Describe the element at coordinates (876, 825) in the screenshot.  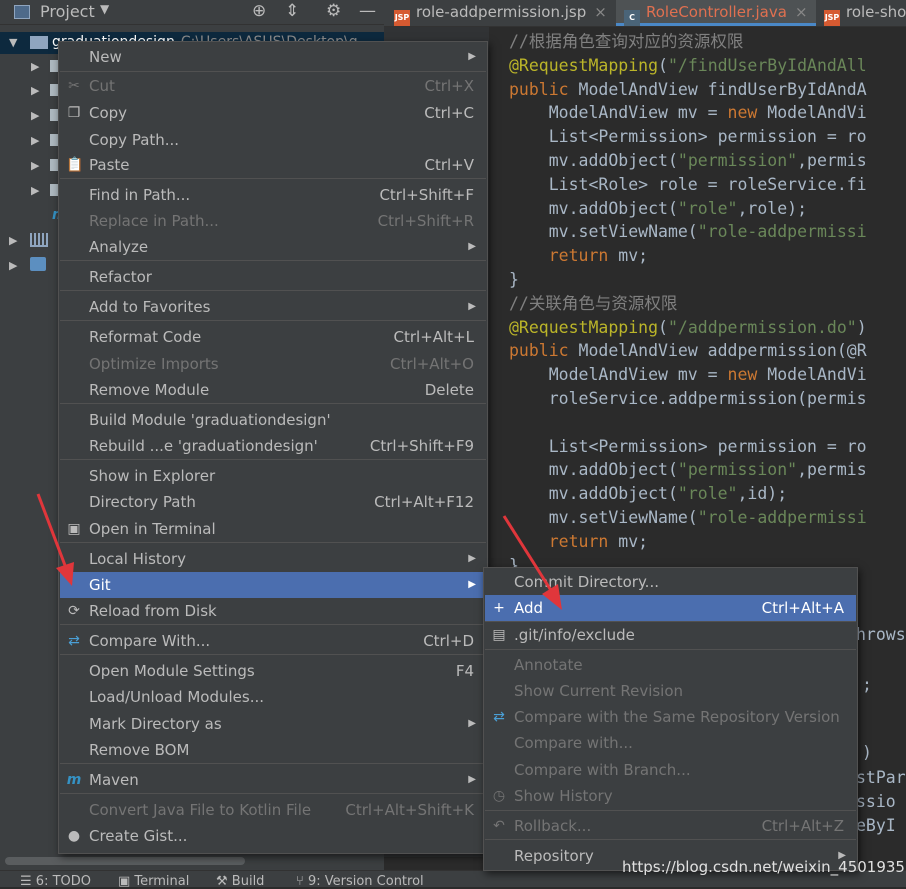
I see `code-fragment-text: eByI` at that location.